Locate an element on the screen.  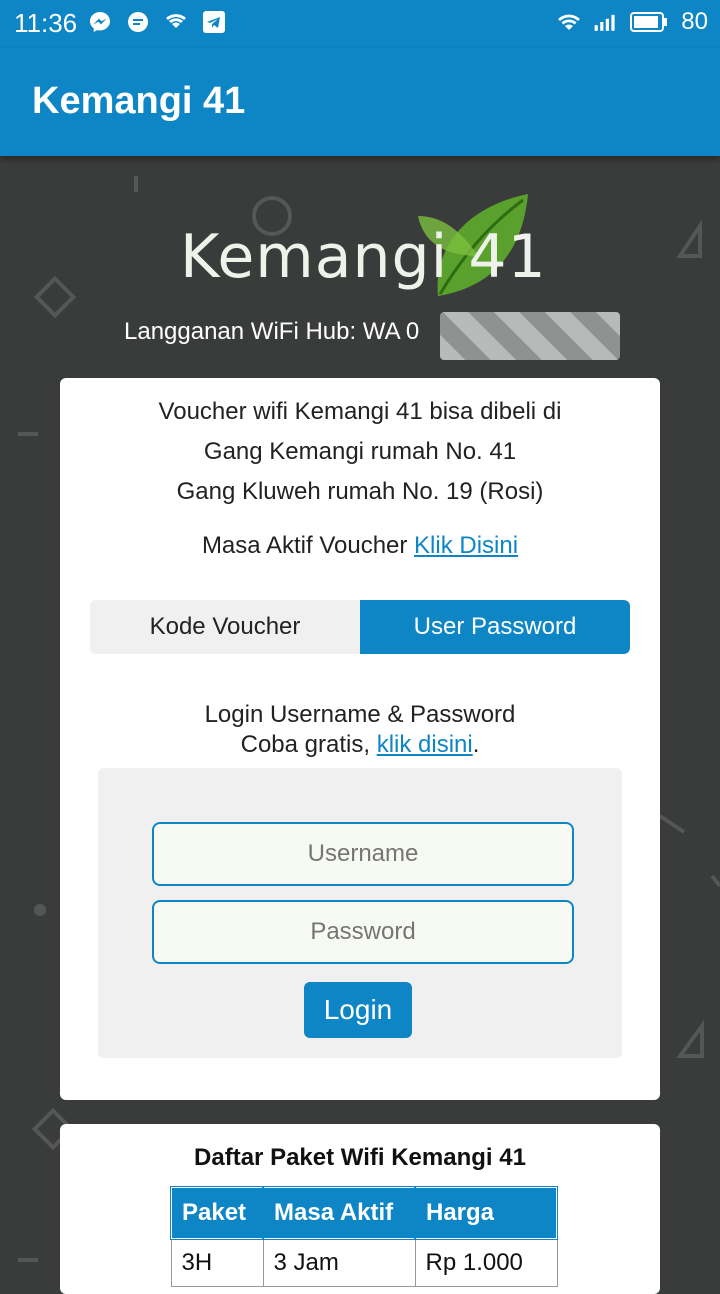
cell-paket: 3H is located at coordinates (217, 1262).